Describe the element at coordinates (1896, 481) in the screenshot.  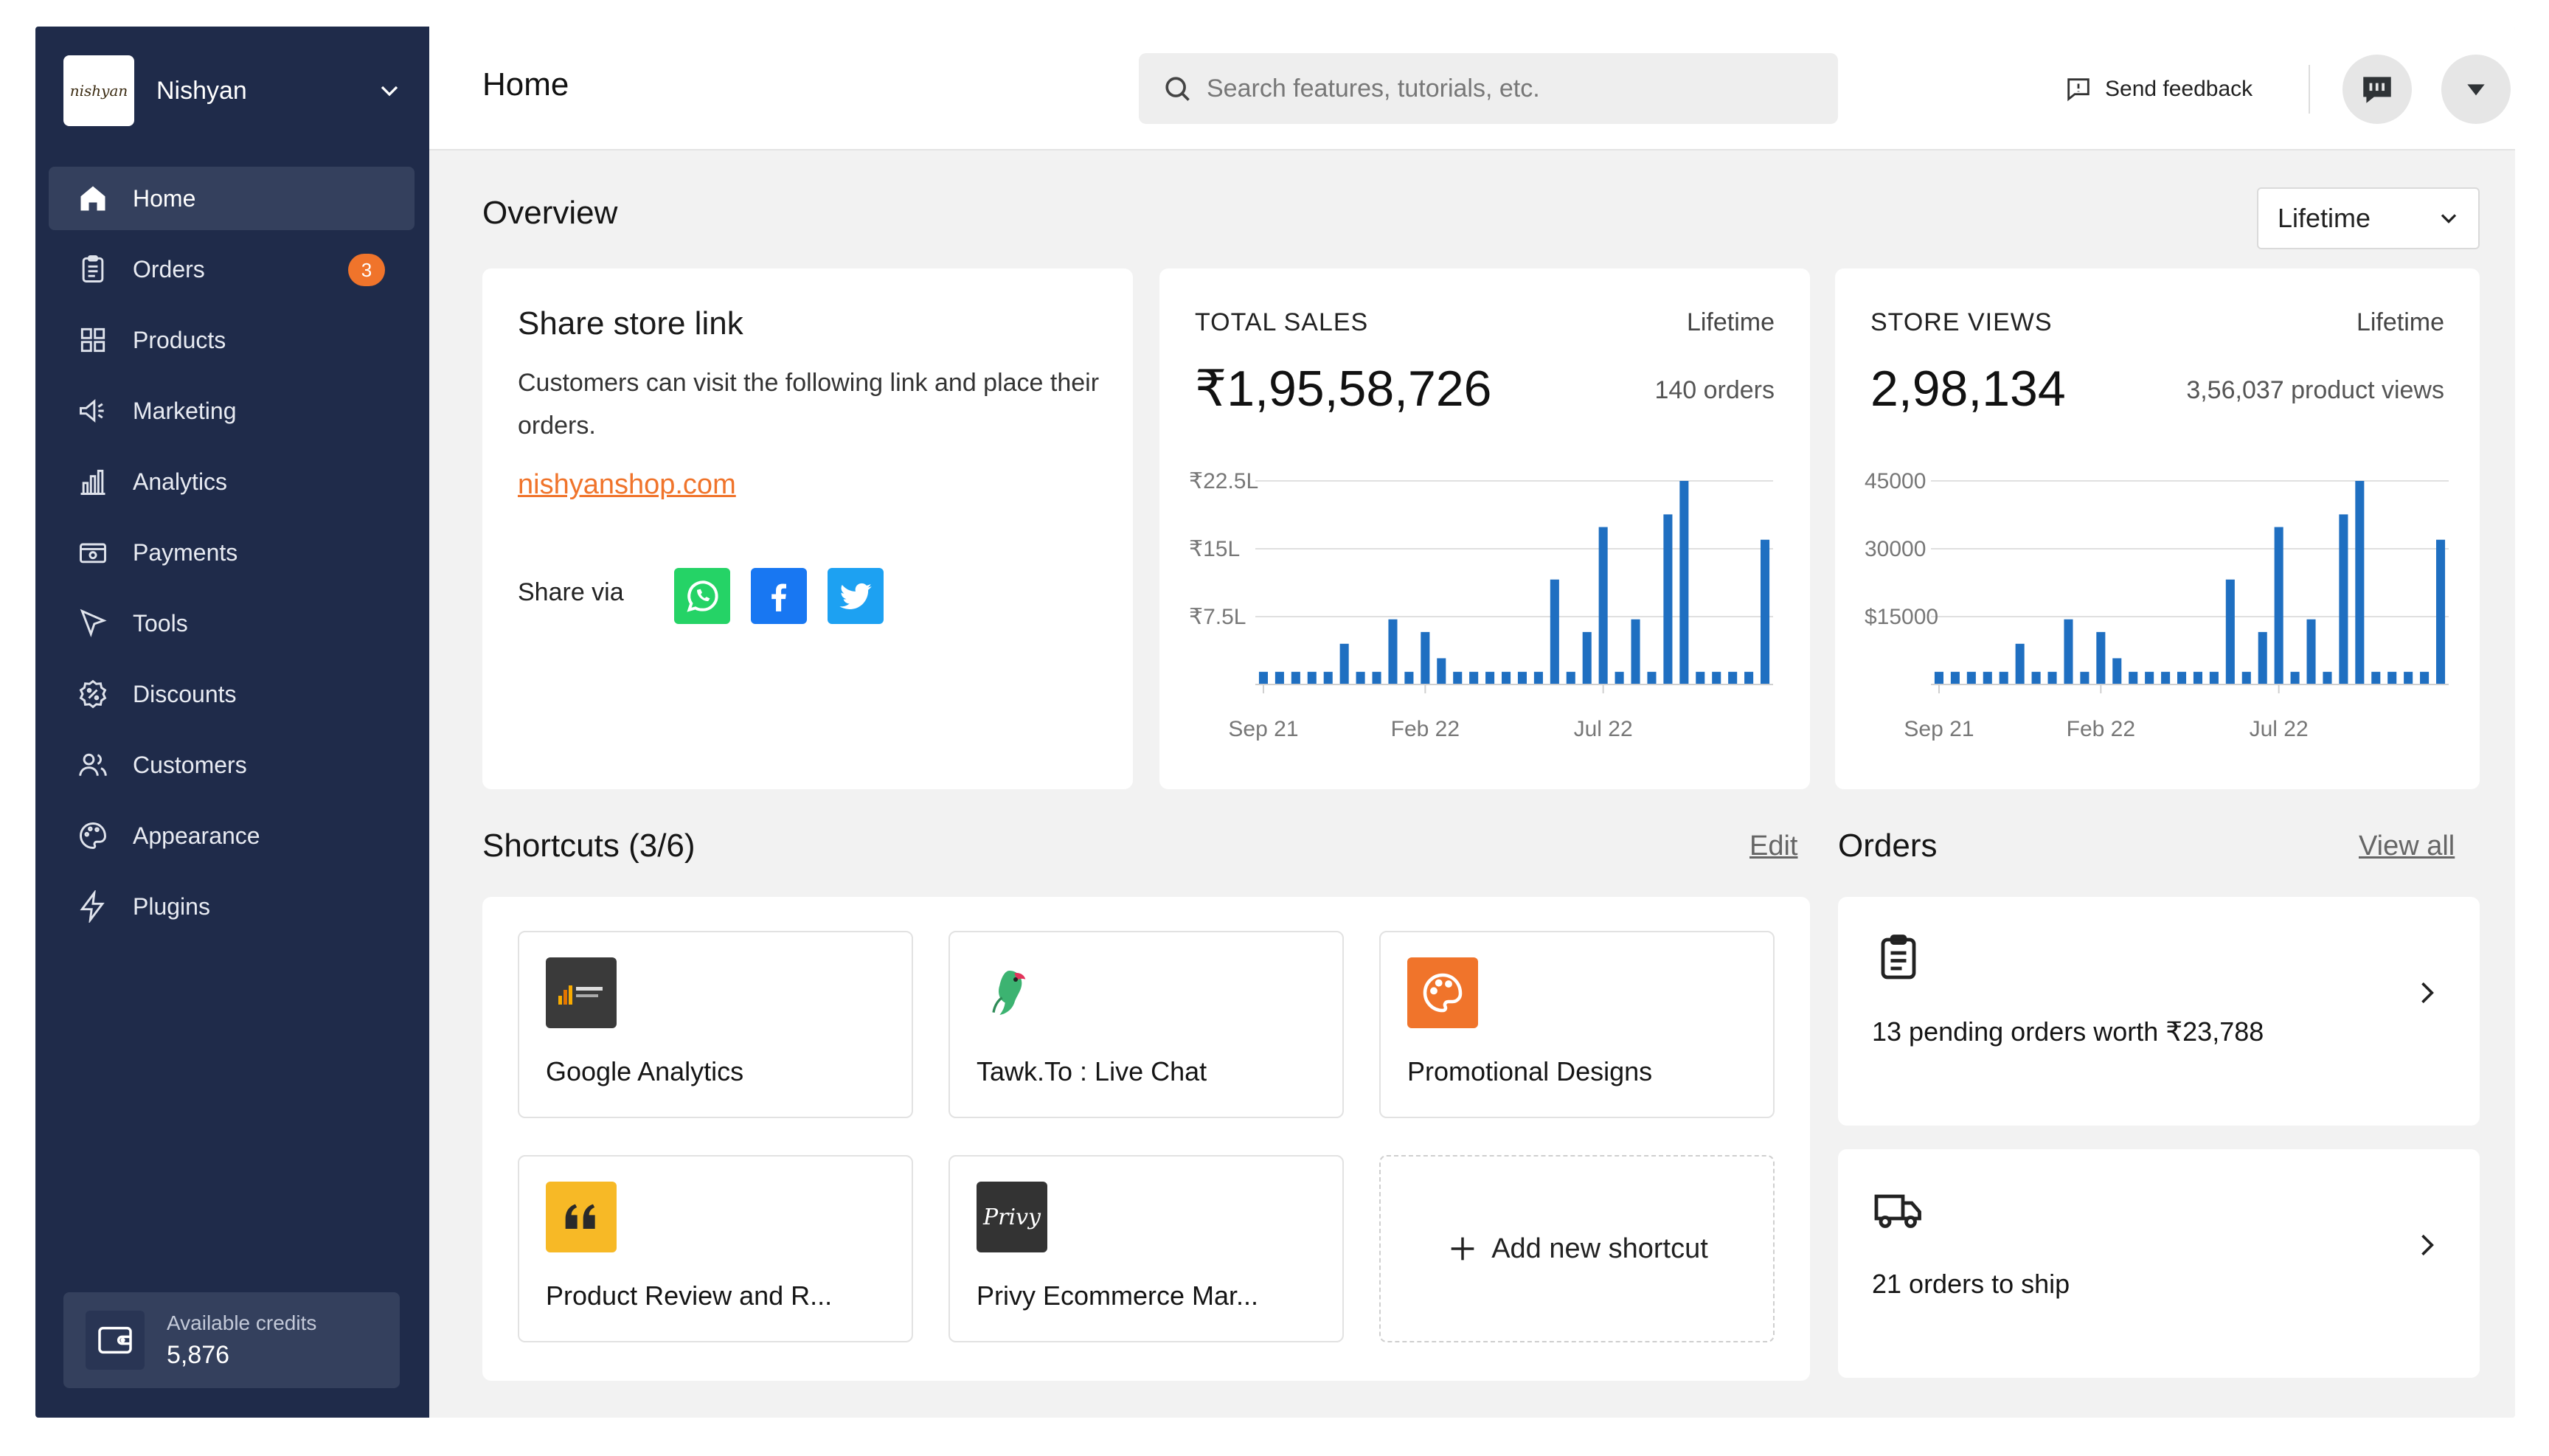
I see `y-tick-label: 45000` at that location.